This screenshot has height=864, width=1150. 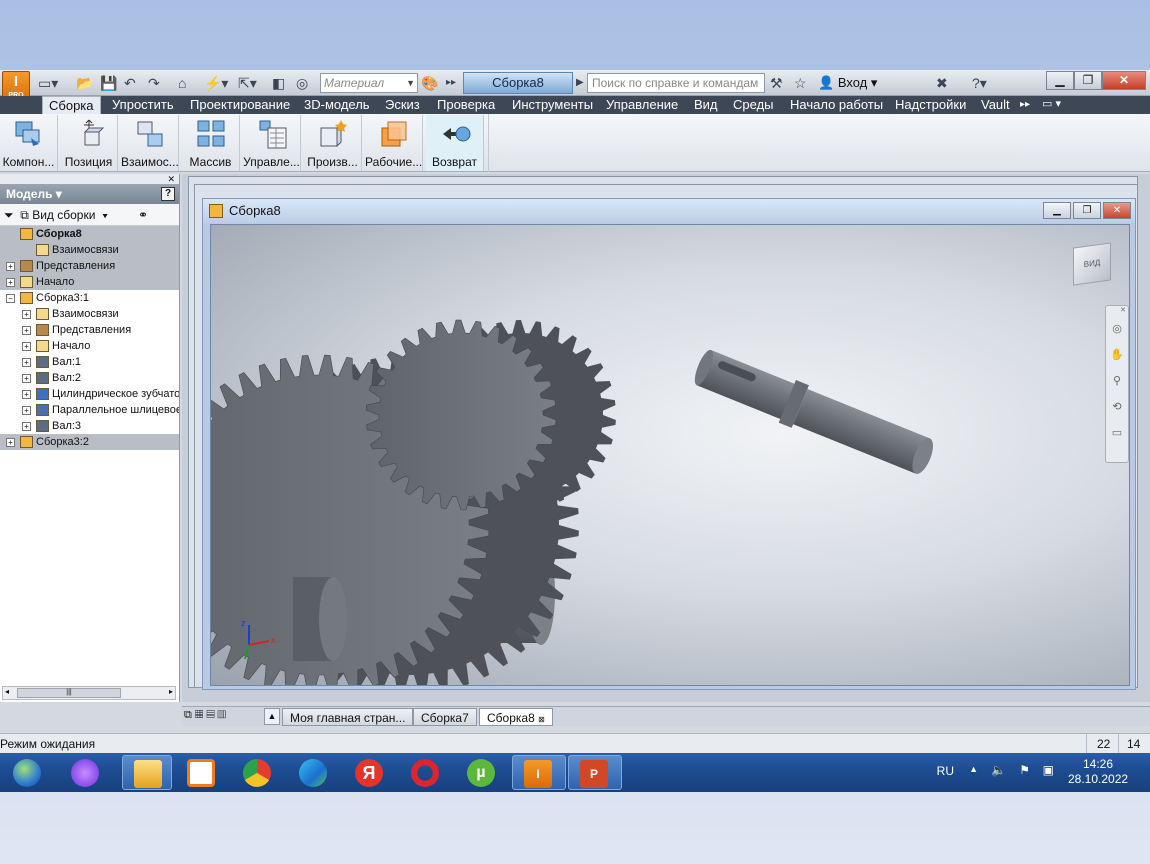 I want to click on favorites-star-icon: ☆, so click(x=800, y=83).